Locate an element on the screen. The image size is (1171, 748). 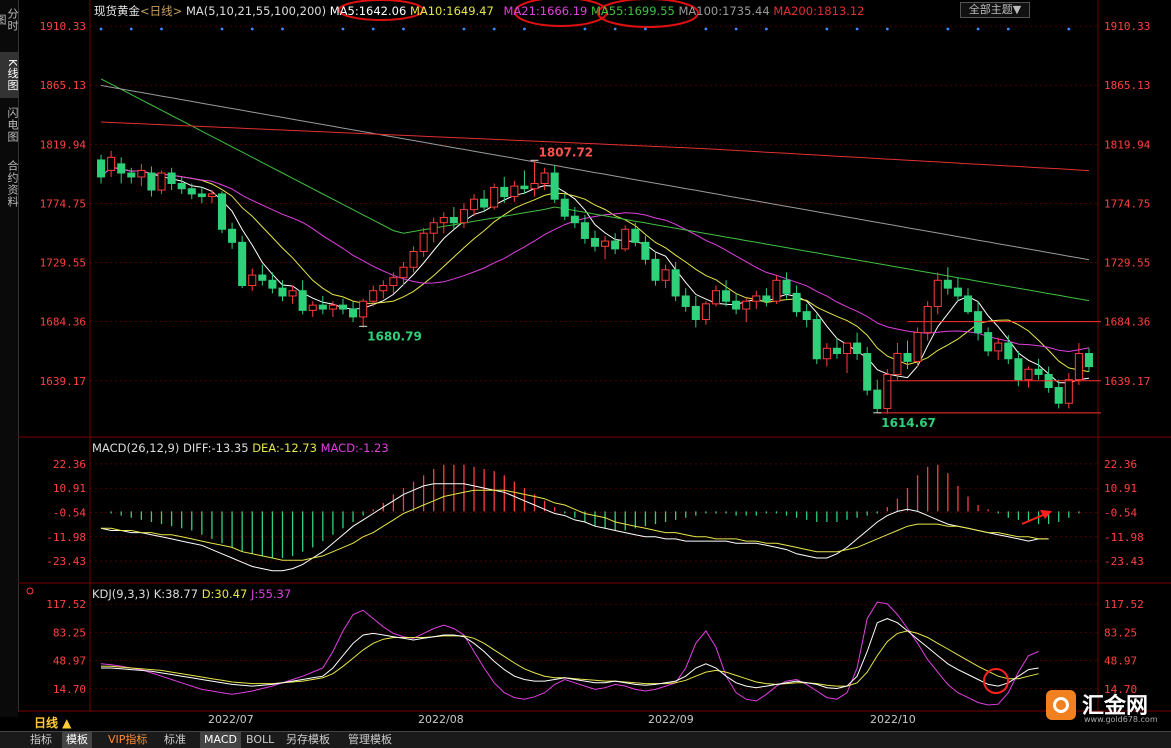
x-label-2022-08: 2022/08 is located at coordinates (441, 719).